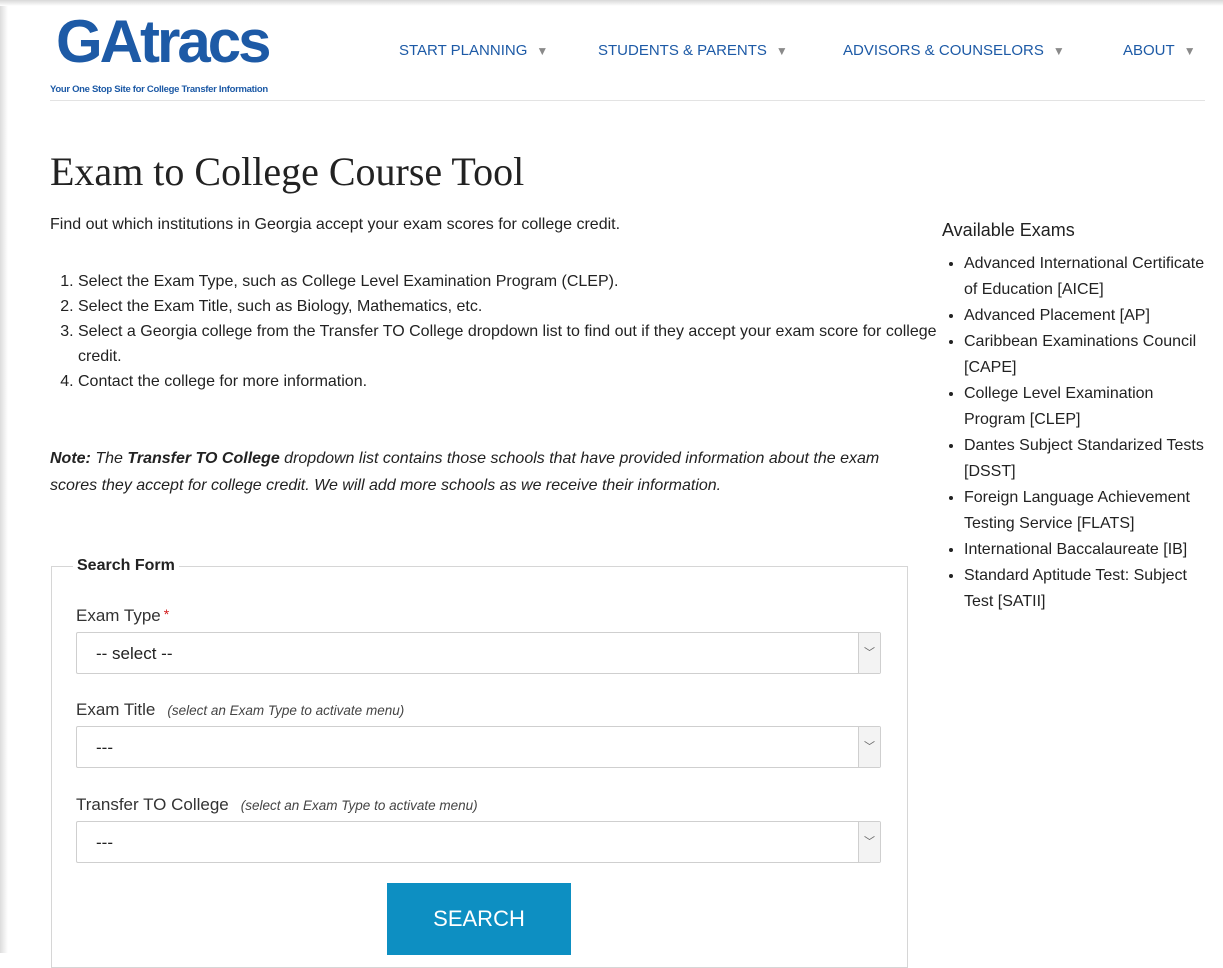 The image size is (1223, 968). What do you see at coordinates (1088, 459) in the screenshot?
I see `exam-list-item: Dantes Subject Standarized Tests [DSST]` at bounding box center [1088, 459].